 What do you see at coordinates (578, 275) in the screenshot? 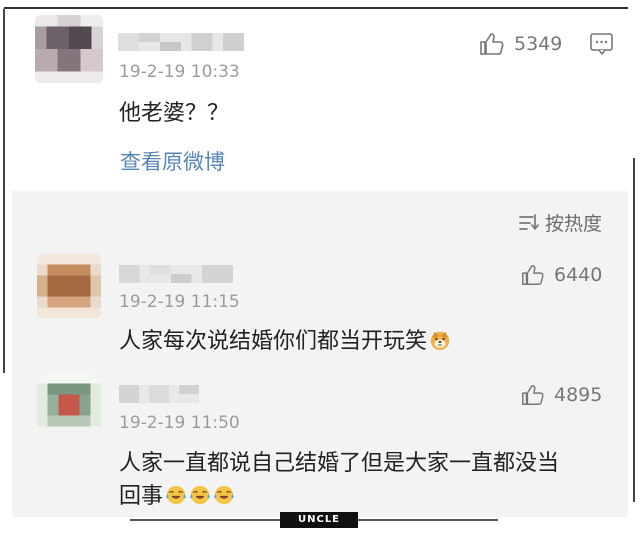
I see `like-count: 6440` at bounding box center [578, 275].